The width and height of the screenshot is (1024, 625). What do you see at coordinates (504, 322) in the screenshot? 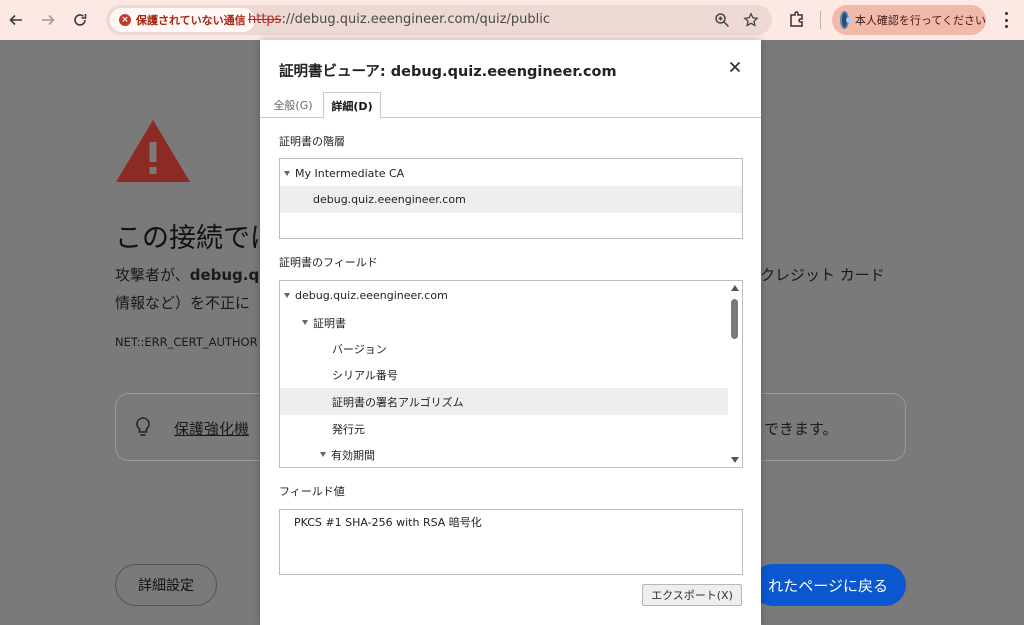
I see `field-item-certificate: 証明書` at bounding box center [504, 322].